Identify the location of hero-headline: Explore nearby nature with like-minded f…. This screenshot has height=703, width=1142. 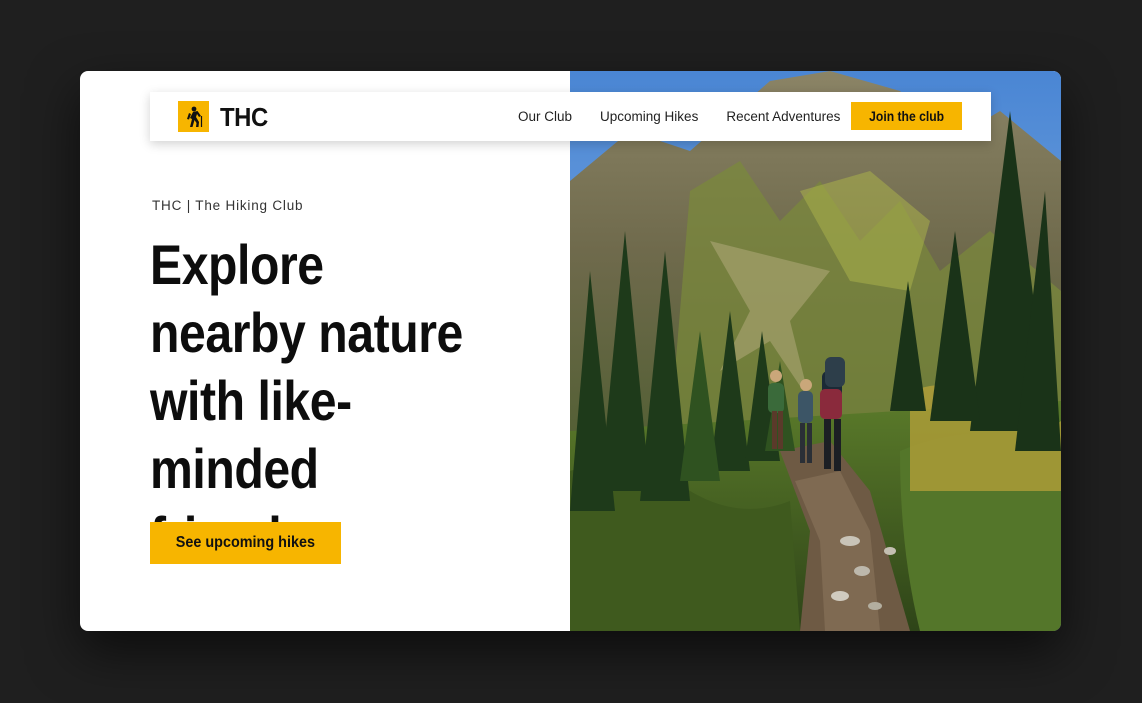
(306, 400).